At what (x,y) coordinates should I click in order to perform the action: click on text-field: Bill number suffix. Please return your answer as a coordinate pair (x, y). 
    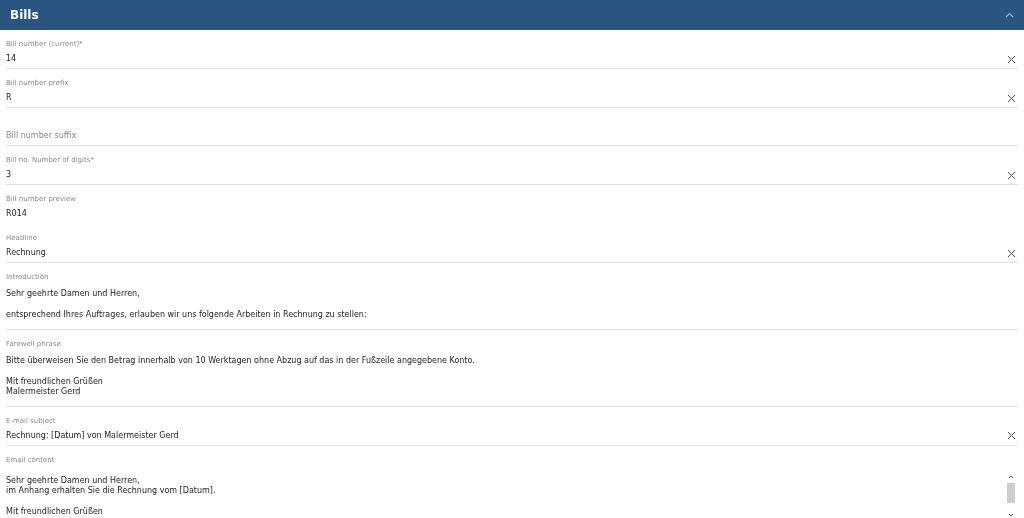
    Looking at the image, I should click on (512, 136).